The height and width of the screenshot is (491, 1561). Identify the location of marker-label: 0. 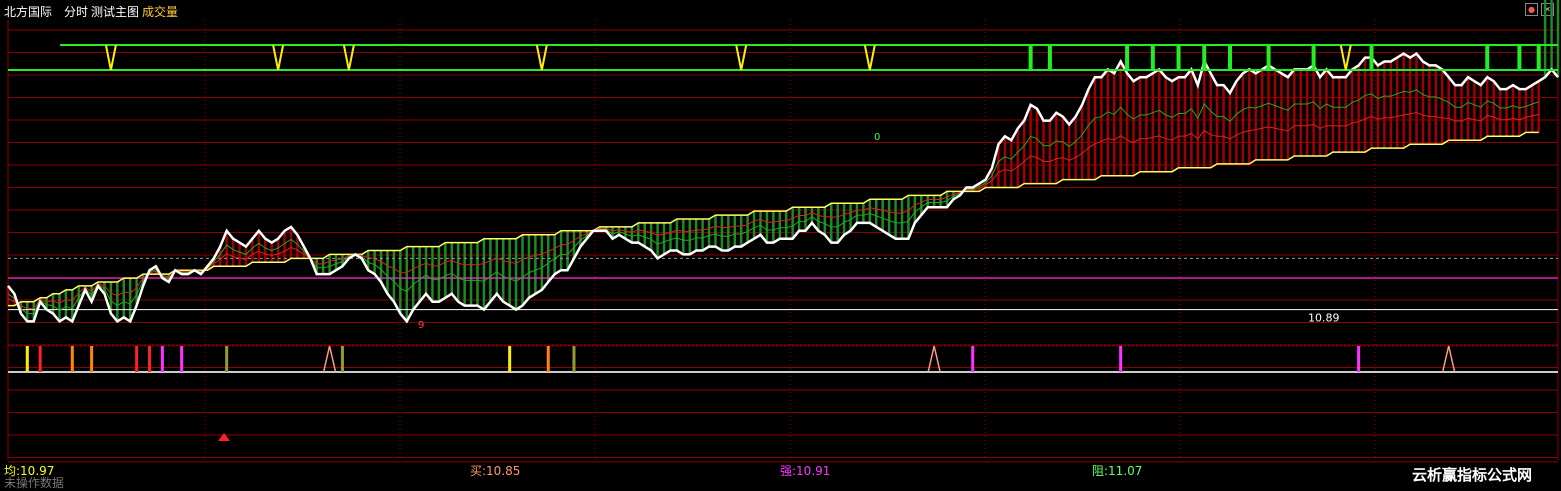
(877, 137).